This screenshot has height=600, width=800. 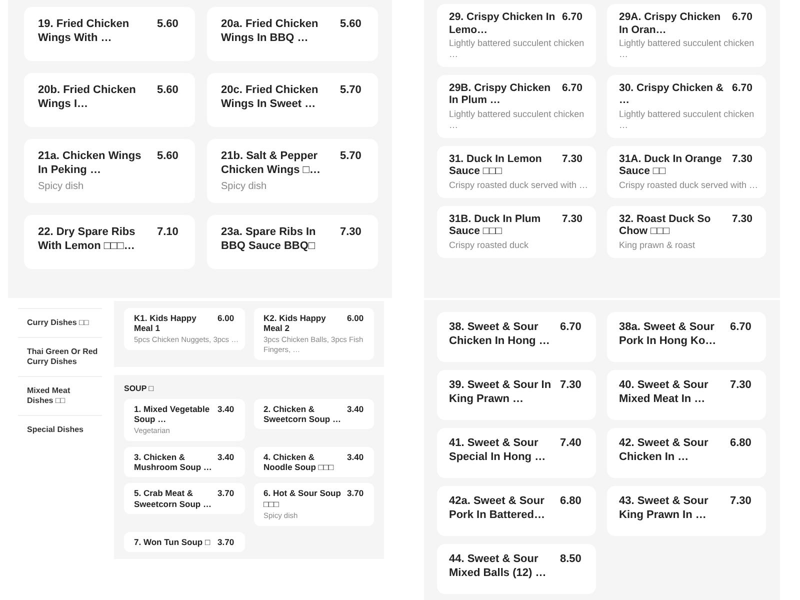 I want to click on item-name: K2. Kids Happy Meal 2, so click(x=295, y=323).